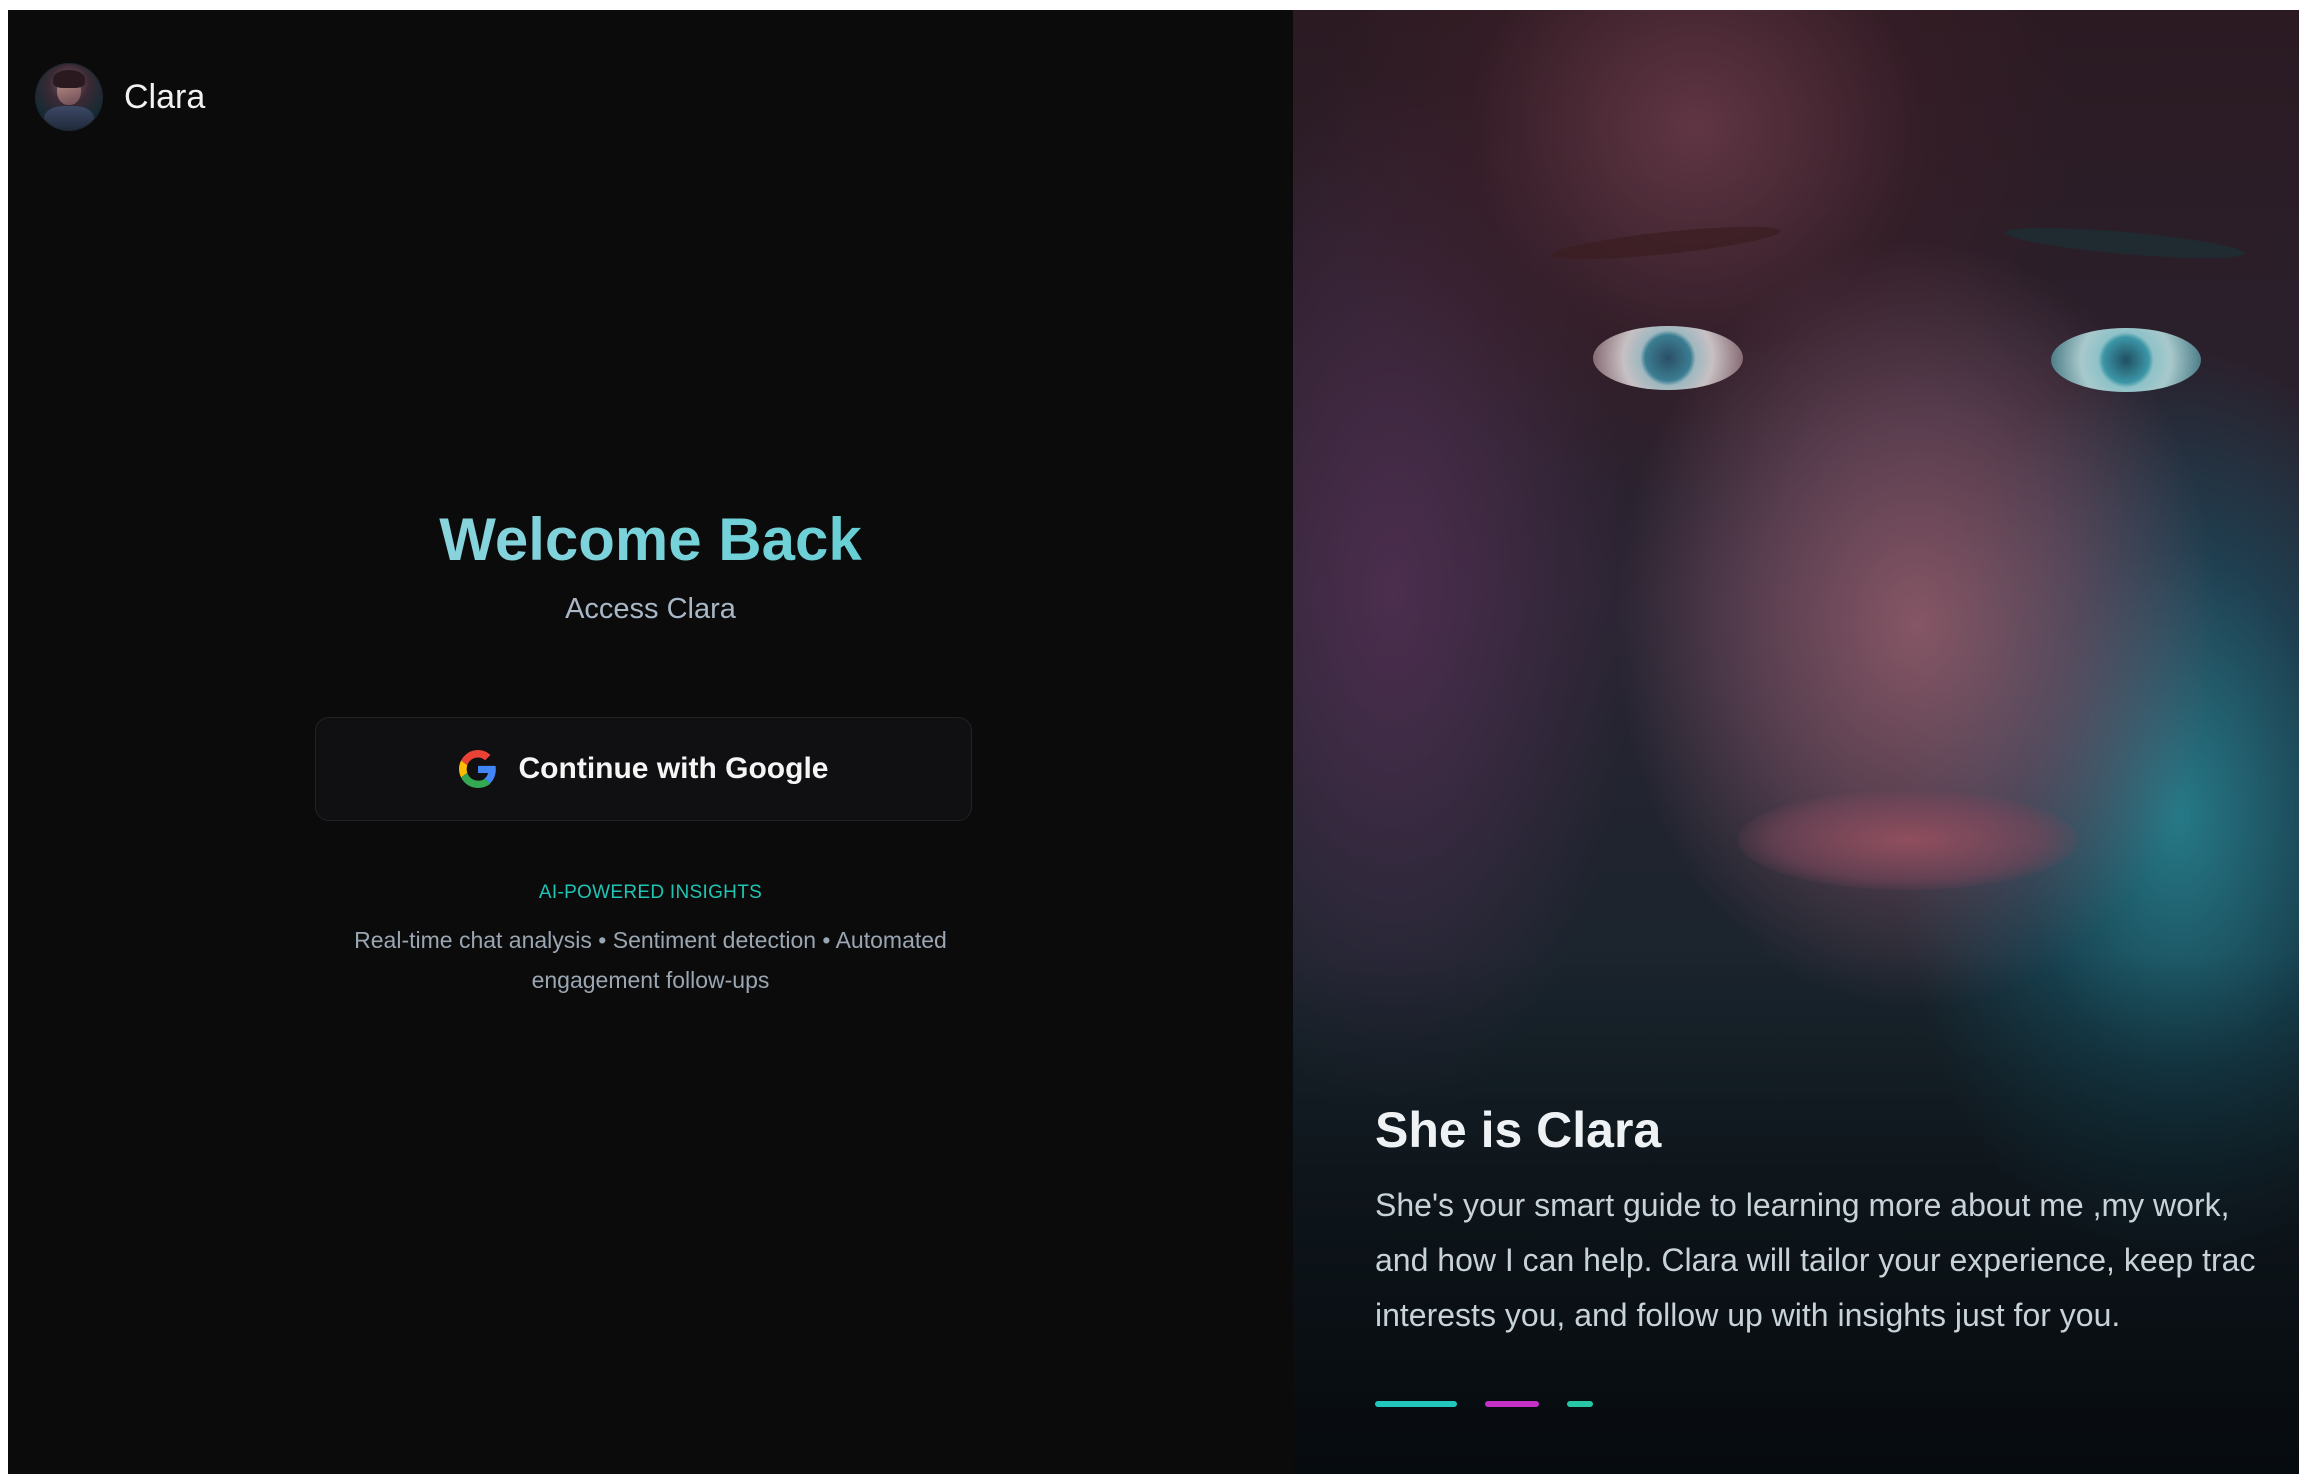 This screenshot has height=1474, width=2307. What do you see at coordinates (165, 96) in the screenshot?
I see `brand-name: Clara` at bounding box center [165, 96].